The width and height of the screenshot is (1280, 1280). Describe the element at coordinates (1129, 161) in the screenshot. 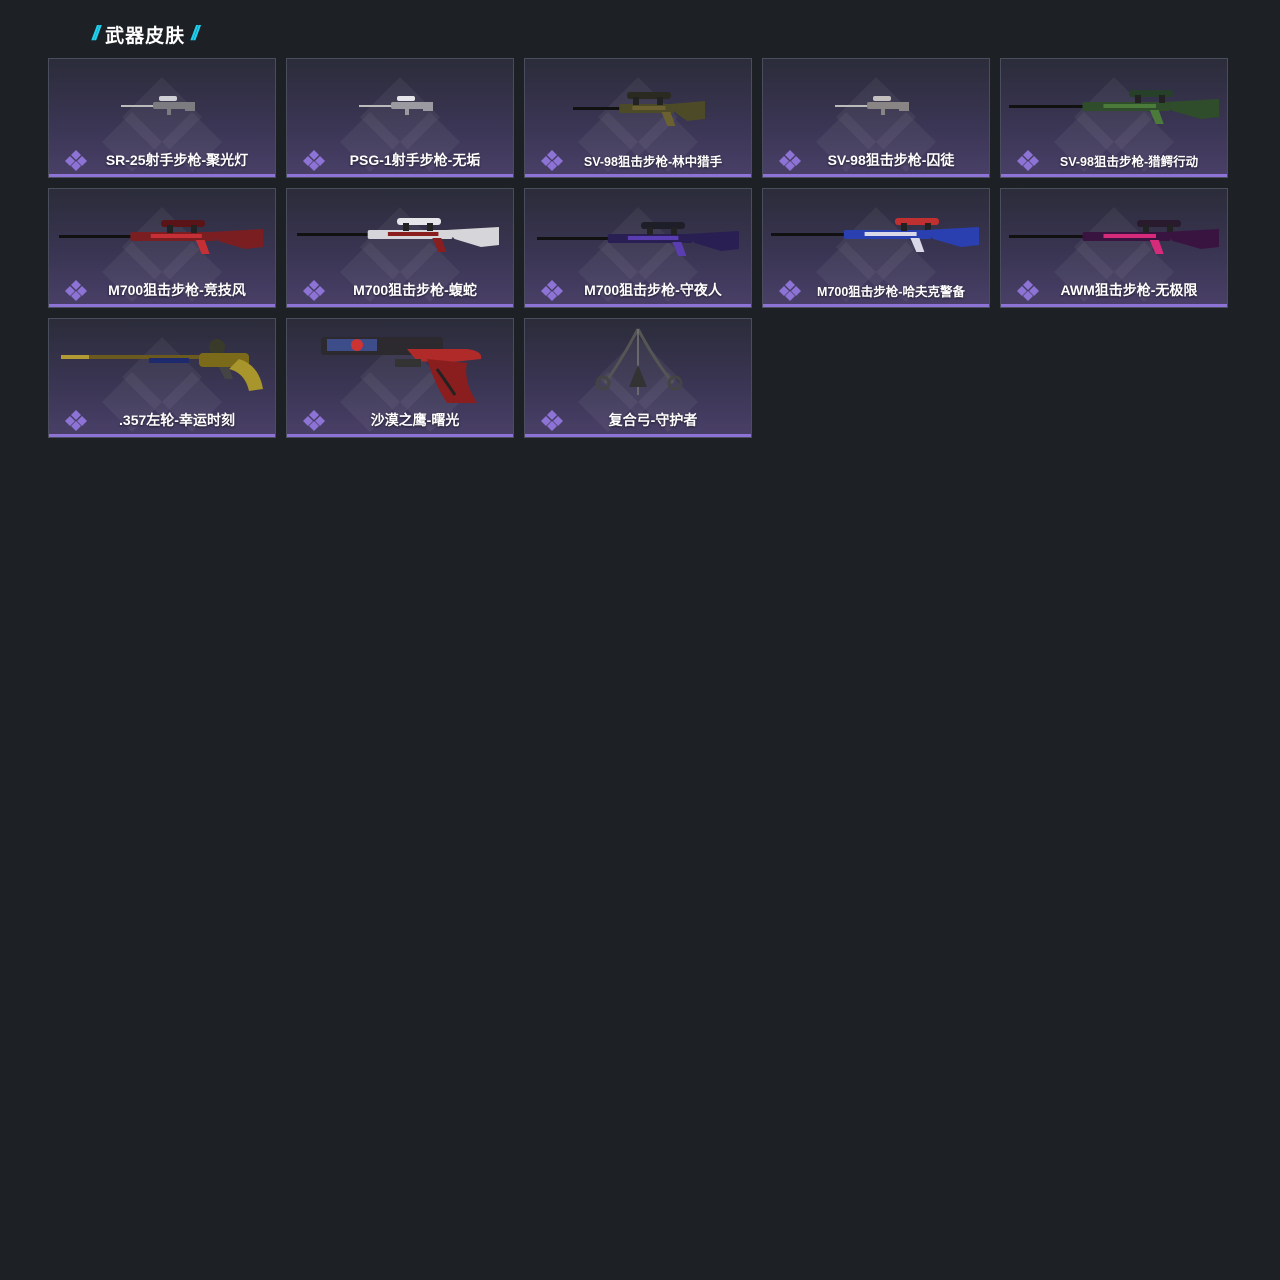

I see `skin-name: SV-98狙击步枪-猎鳄行动` at that location.